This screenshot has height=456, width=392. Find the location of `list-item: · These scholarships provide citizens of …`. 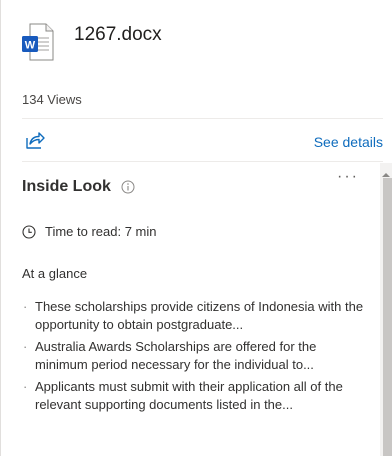

list-item: · These scholarships provide citizens of … is located at coordinates (193, 315).